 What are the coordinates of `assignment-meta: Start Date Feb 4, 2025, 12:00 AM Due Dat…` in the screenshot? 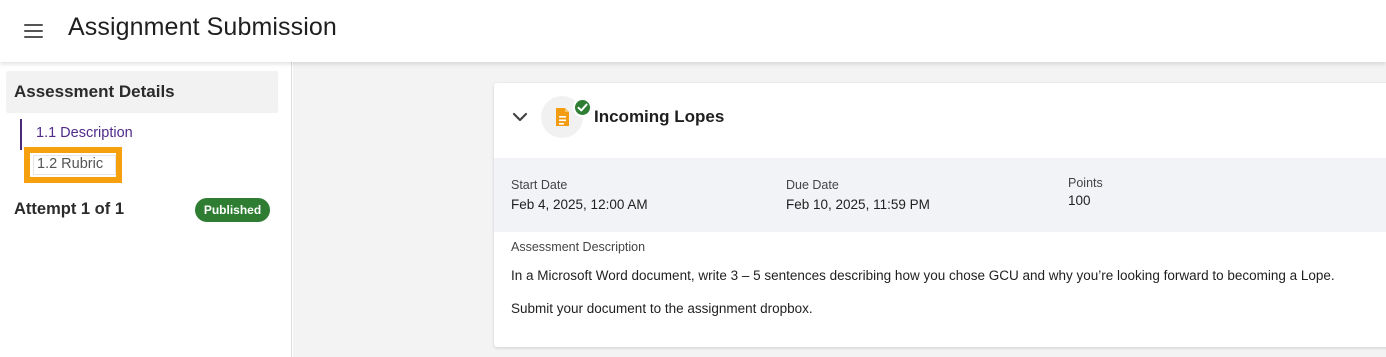 It's located at (940, 195).